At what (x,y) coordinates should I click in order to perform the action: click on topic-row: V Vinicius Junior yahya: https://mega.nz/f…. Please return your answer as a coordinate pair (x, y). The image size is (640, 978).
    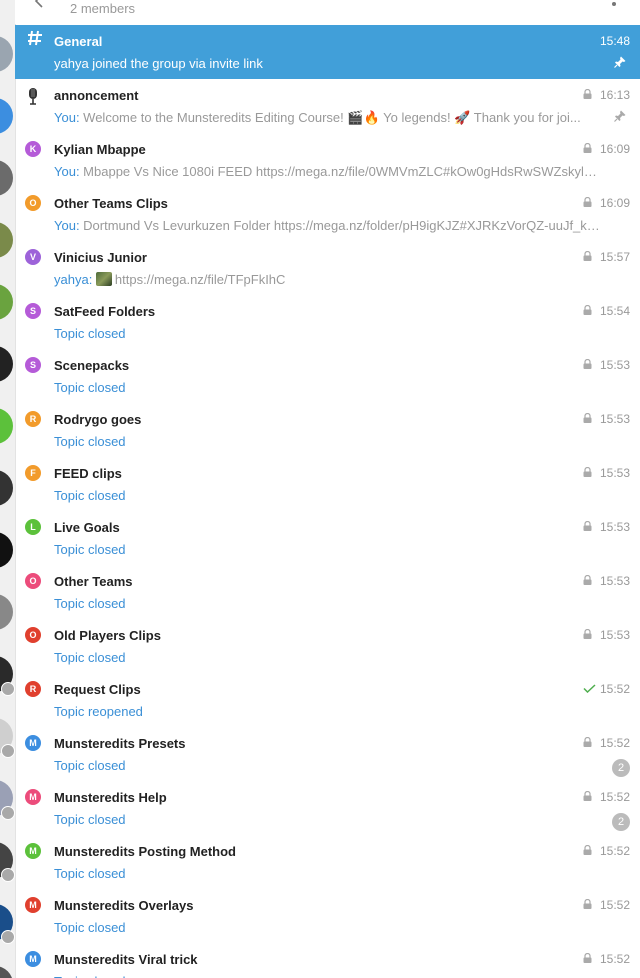
    Looking at the image, I should click on (327, 268).